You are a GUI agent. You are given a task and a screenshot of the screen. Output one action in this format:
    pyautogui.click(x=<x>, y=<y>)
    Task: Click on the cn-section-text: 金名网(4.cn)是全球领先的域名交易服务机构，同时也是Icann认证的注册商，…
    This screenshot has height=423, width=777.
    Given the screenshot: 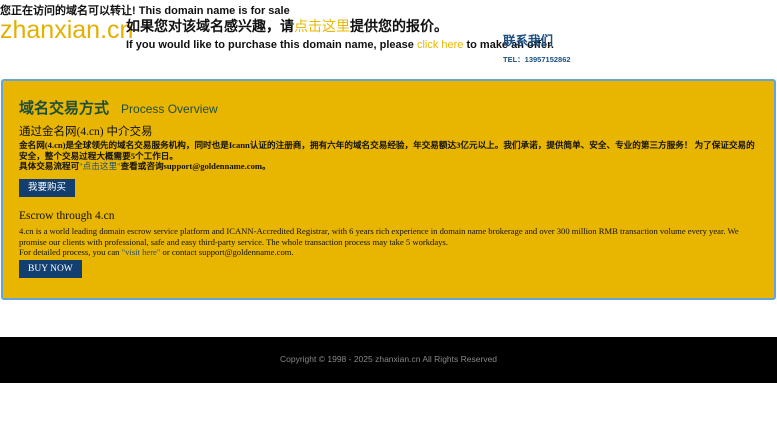 What is the action you would take?
    pyautogui.click(x=390, y=156)
    